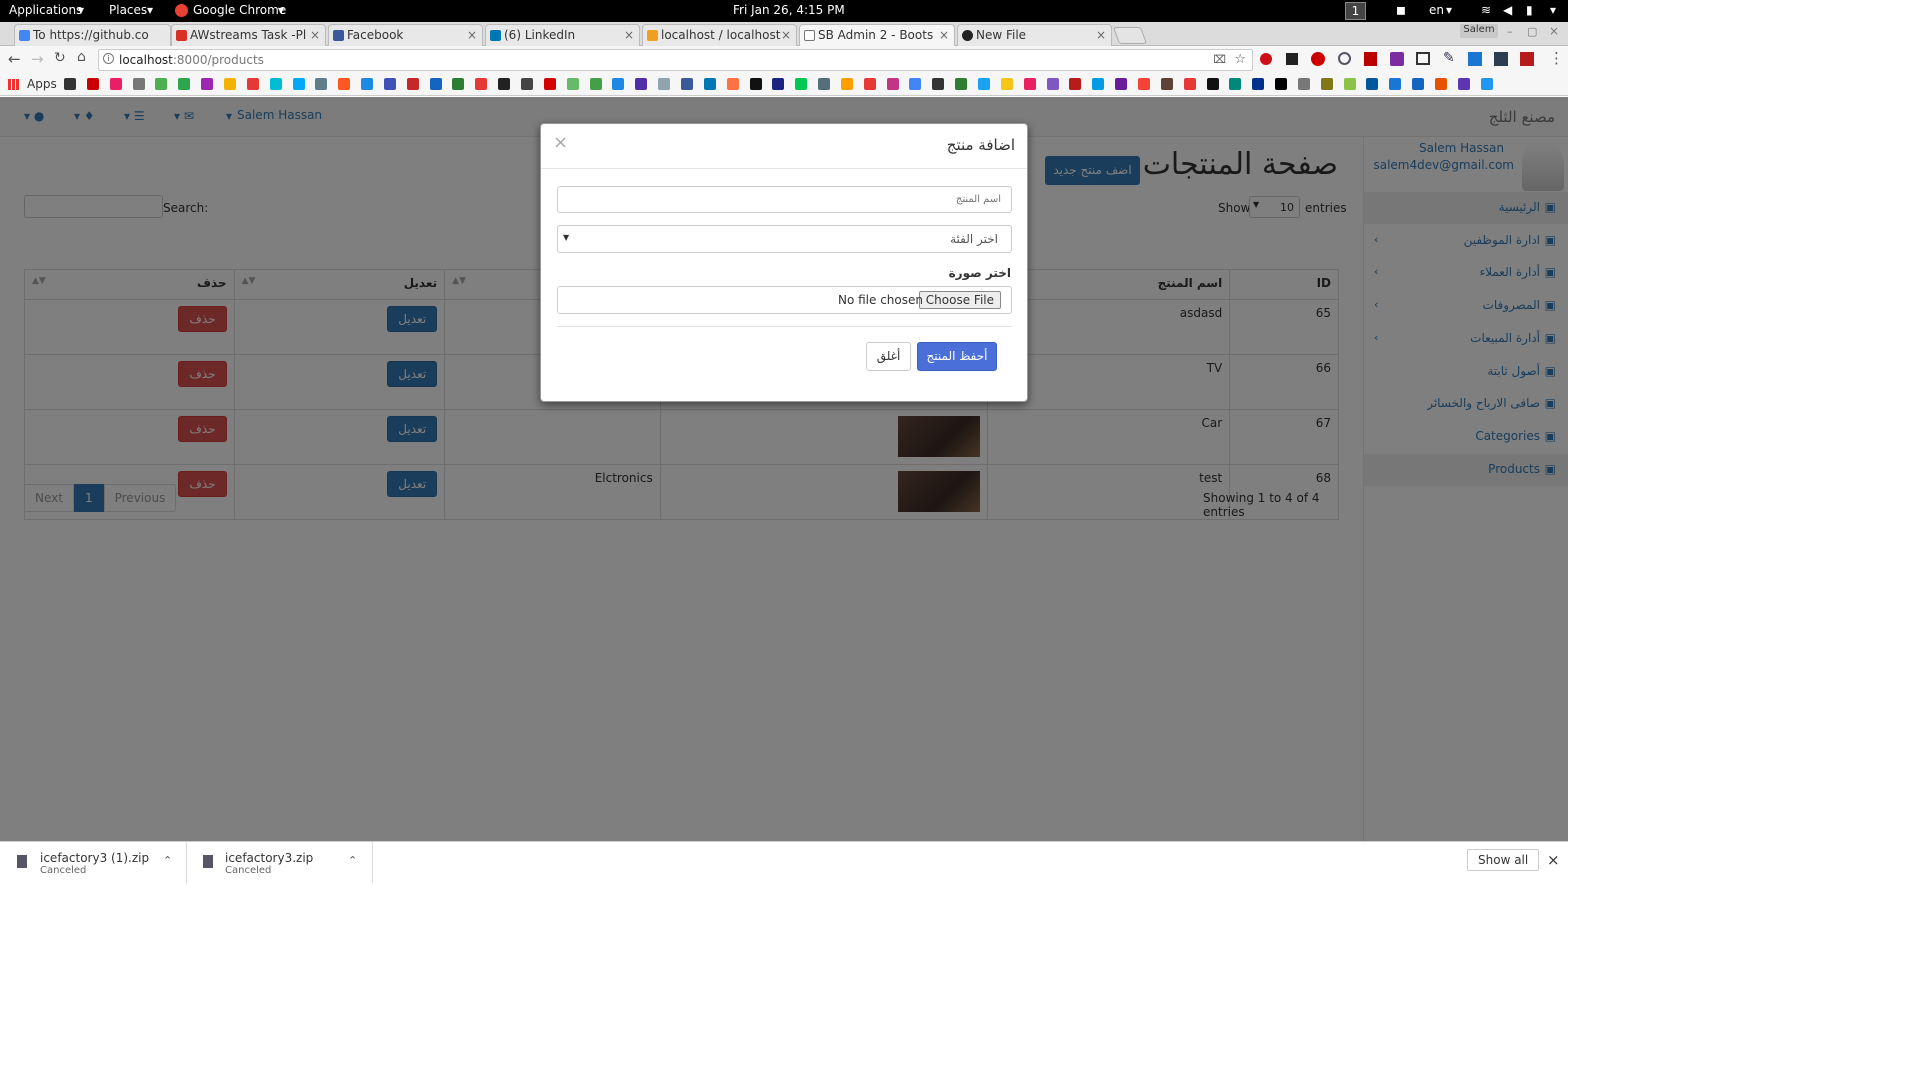 This screenshot has height=1080, width=1920. Describe the element at coordinates (60, 58) in the screenshot. I see `reload-icon: ↻` at that location.